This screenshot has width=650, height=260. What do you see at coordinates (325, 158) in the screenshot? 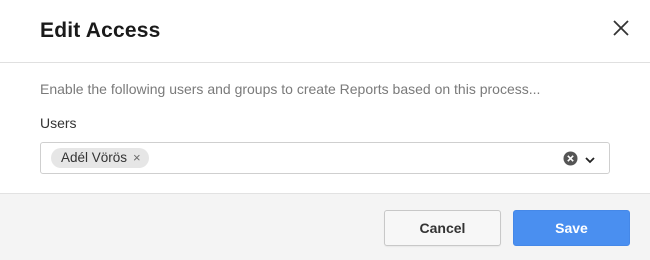
I see `users-multiselect: Adél Vörös ×` at bounding box center [325, 158].